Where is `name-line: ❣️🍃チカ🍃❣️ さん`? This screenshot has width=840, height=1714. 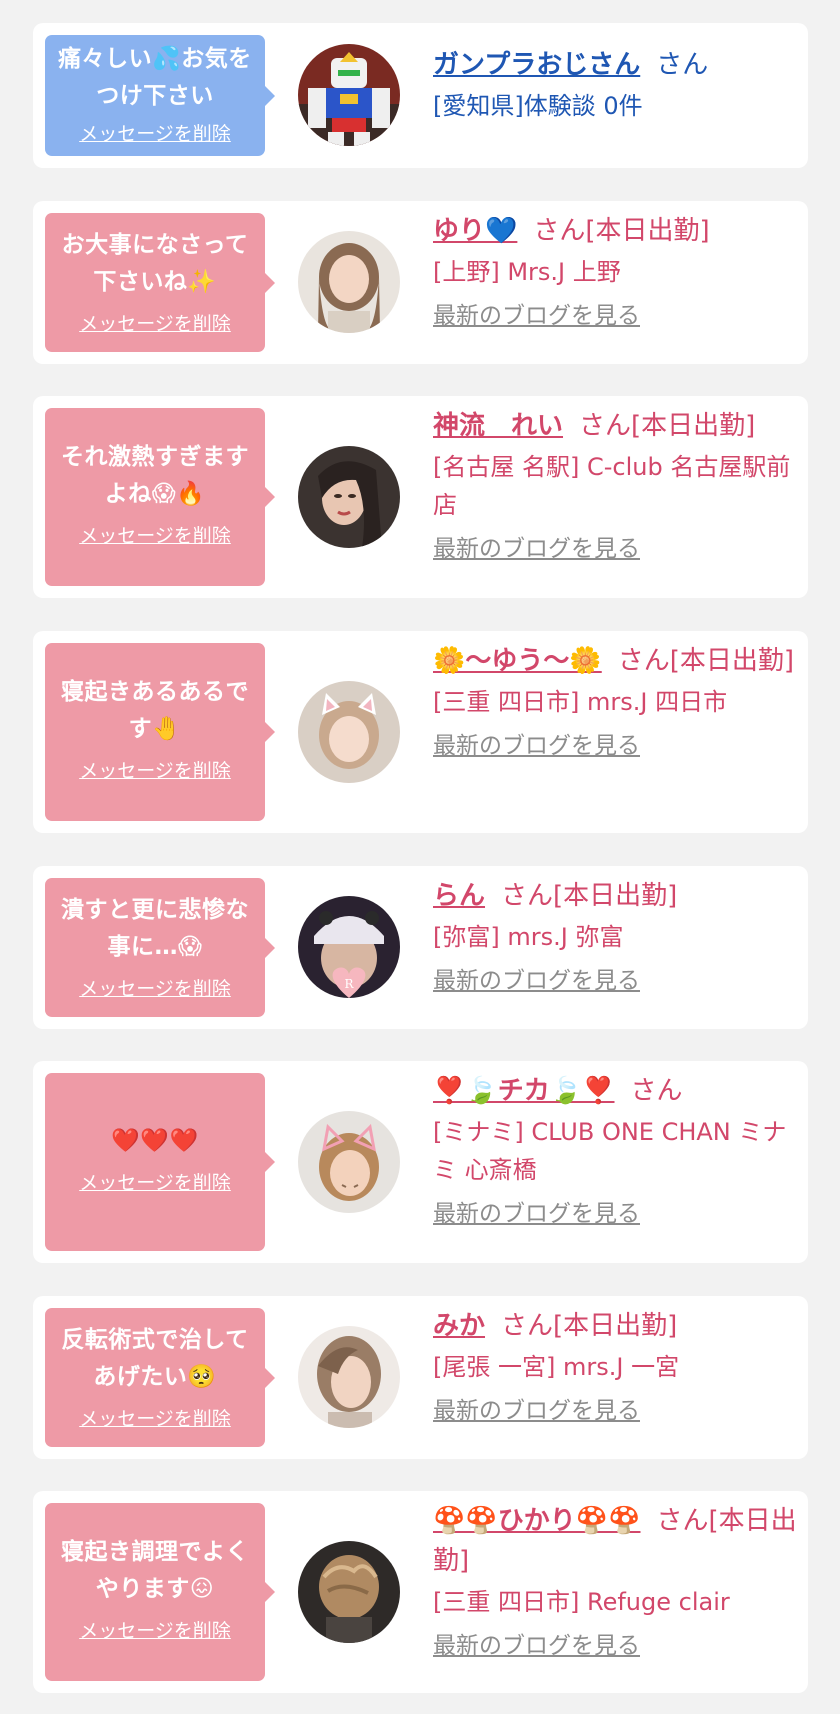
name-line: ❣️🍃チカ🍃❣️ さん is located at coordinates (615, 1091).